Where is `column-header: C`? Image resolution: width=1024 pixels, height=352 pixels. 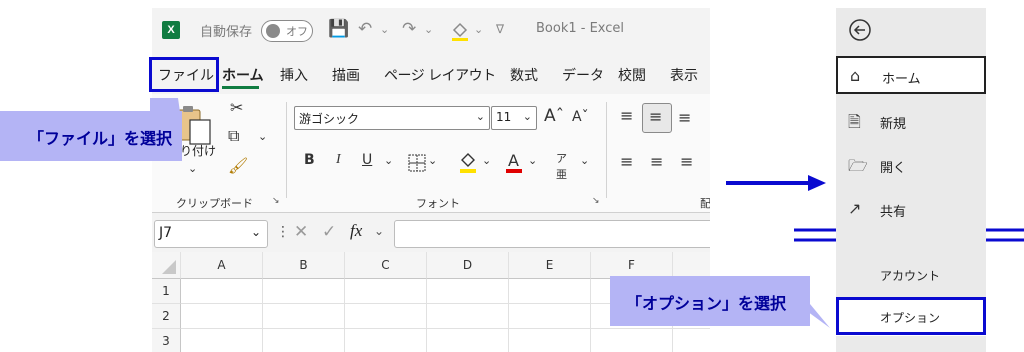 column-header: C is located at coordinates (386, 265).